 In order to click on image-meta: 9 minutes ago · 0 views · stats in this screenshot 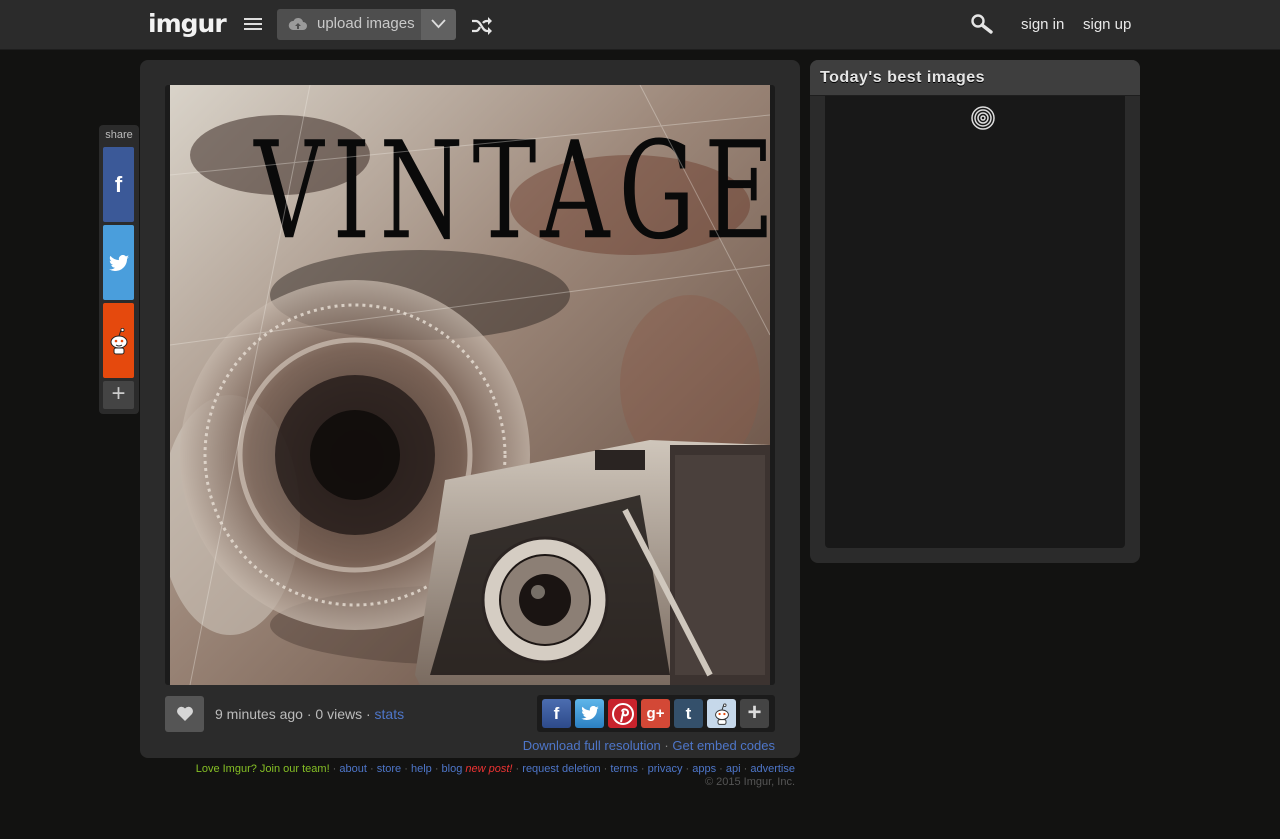, I will do `click(309, 714)`.